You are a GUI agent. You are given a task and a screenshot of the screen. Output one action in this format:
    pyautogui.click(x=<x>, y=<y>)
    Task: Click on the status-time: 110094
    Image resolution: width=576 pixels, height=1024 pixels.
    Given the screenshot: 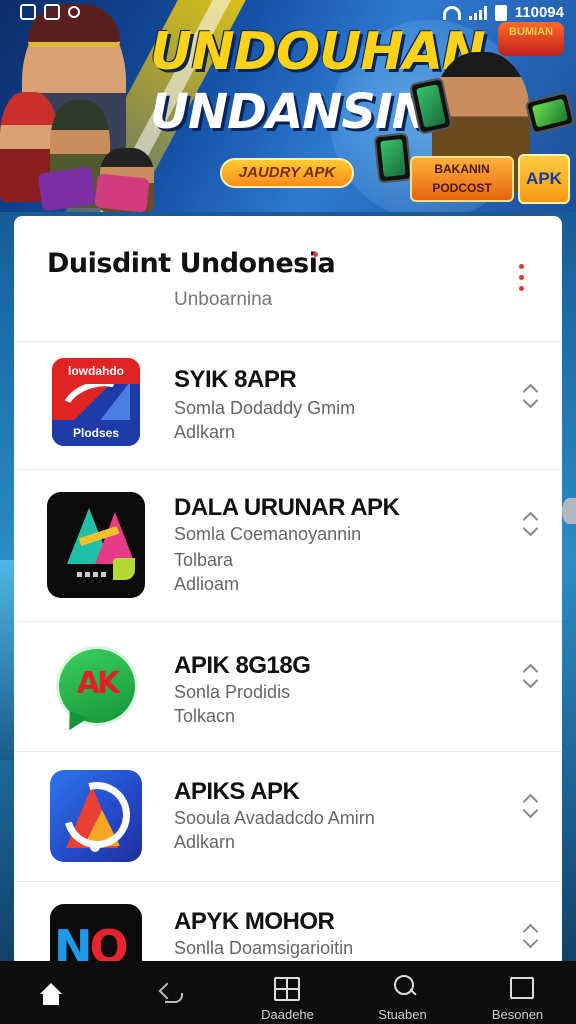 What is the action you would take?
    pyautogui.click(x=539, y=12)
    